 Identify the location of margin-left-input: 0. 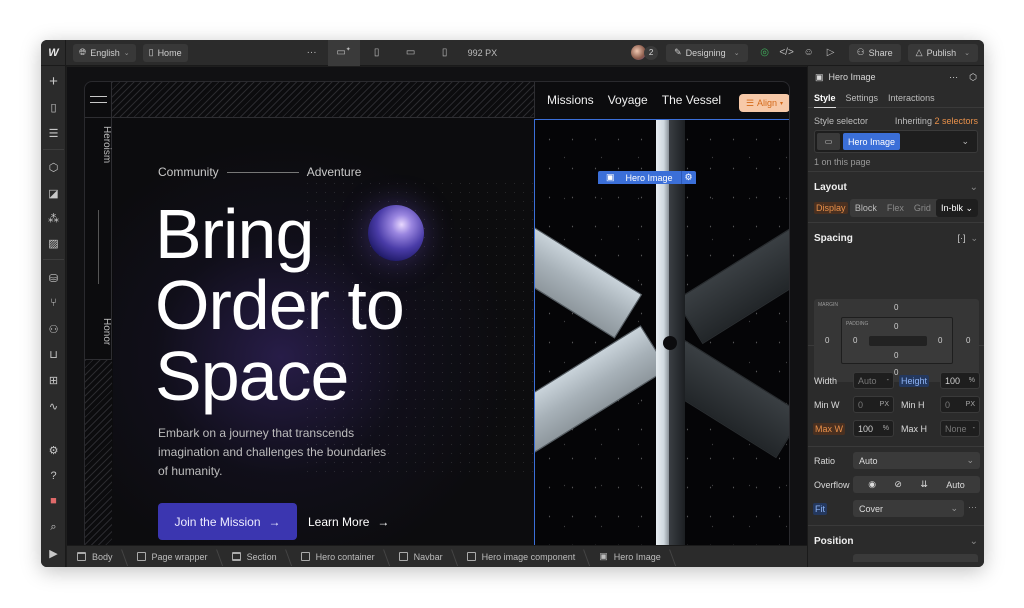
(827, 340).